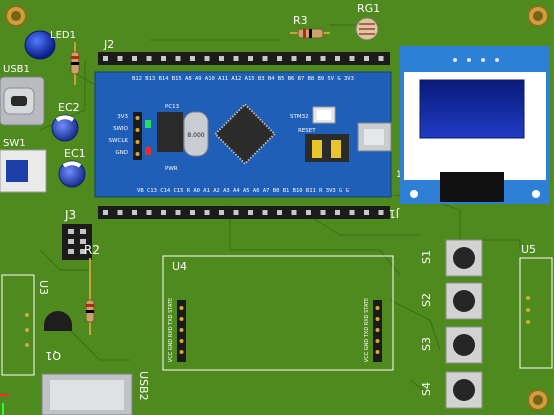  I want to click on swd-swio: SWIO, so click(121, 129).